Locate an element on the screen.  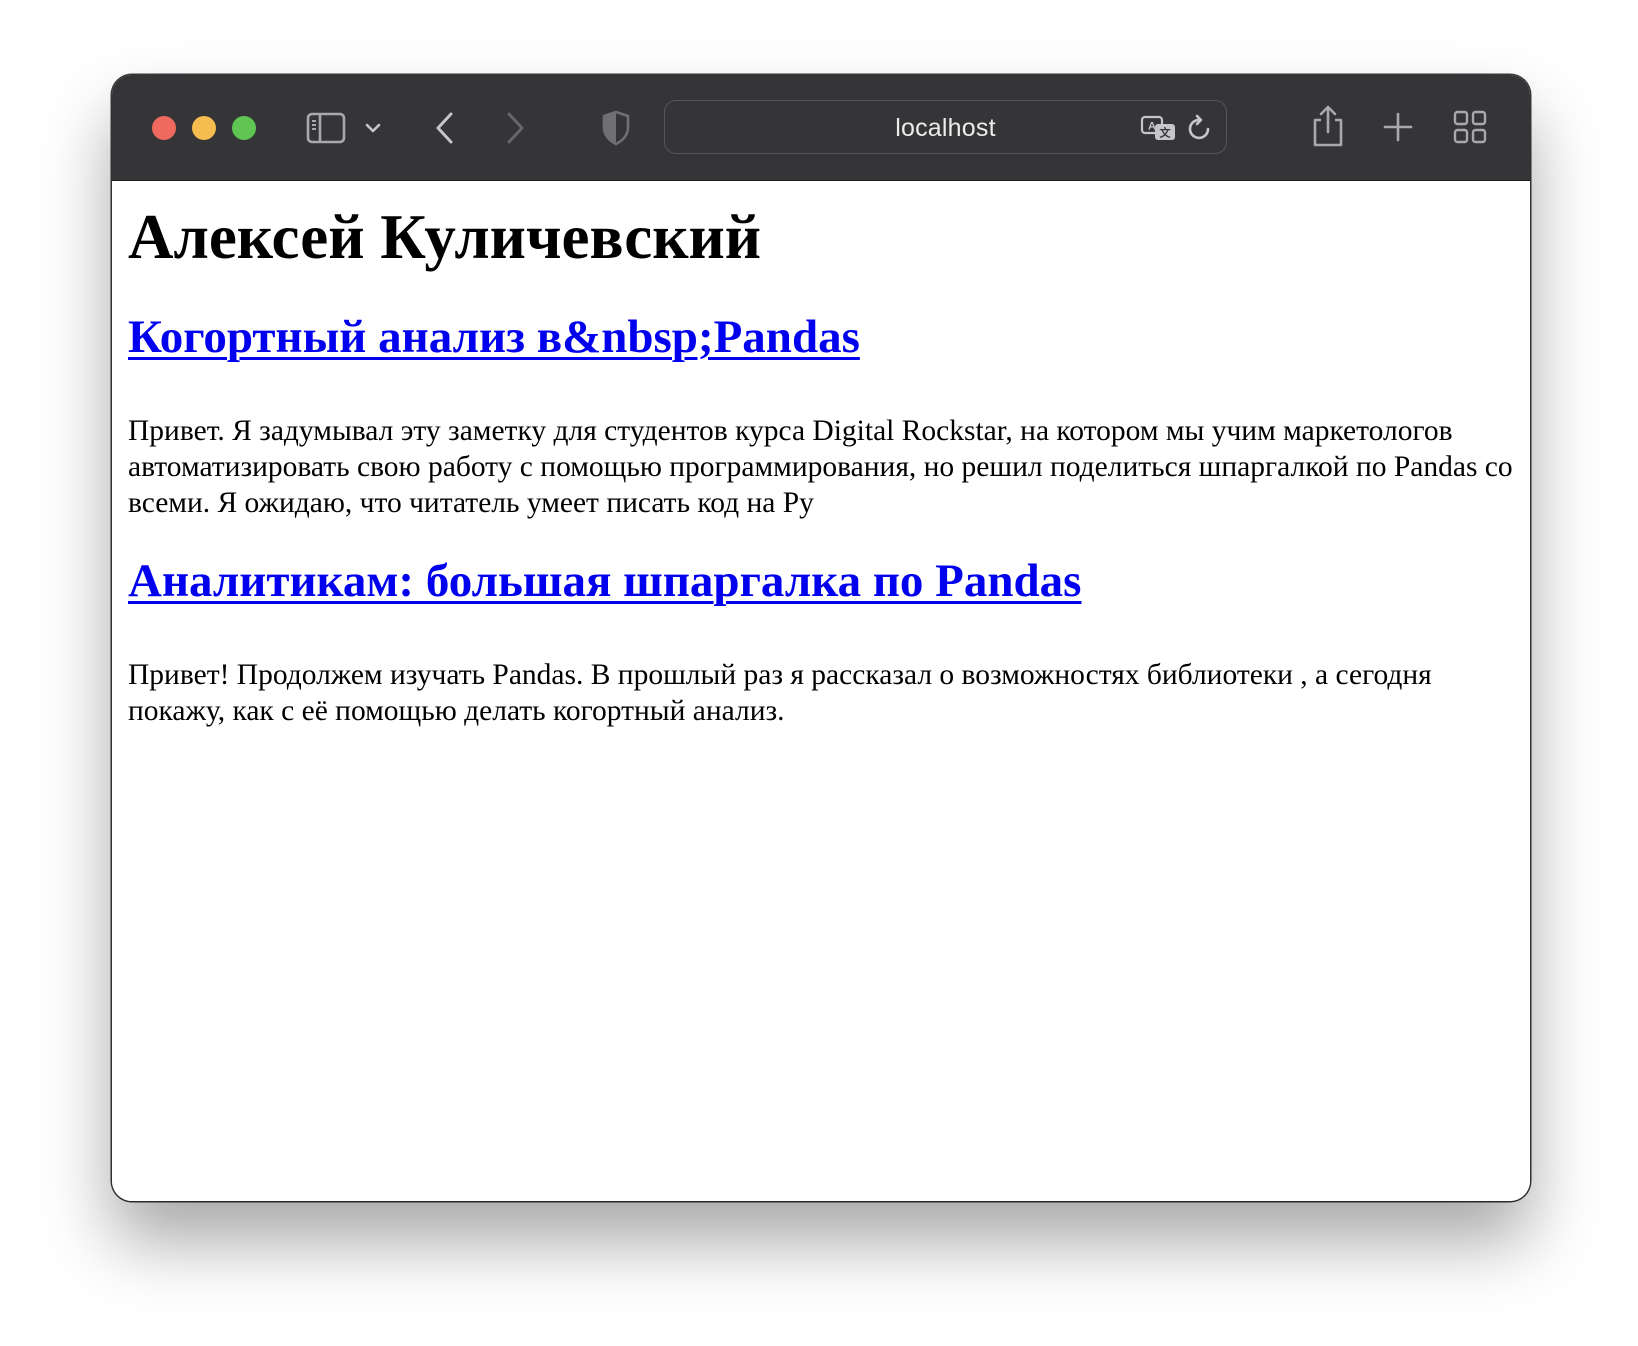
post-title: Когортный анализ в&nbsp;Pandas is located at coordinates (494, 337).